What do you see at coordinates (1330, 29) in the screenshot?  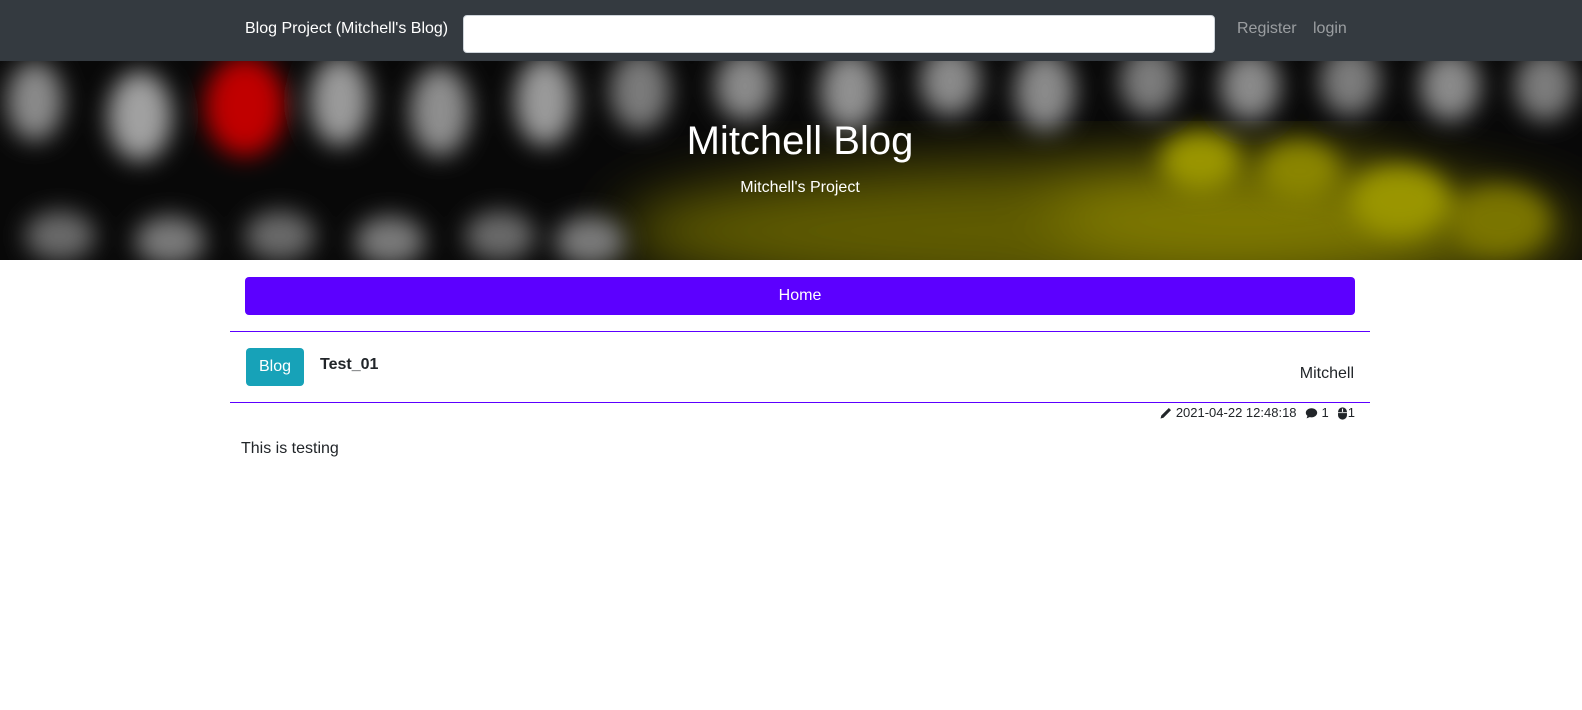 I see `login-link: login` at bounding box center [1330, 29].